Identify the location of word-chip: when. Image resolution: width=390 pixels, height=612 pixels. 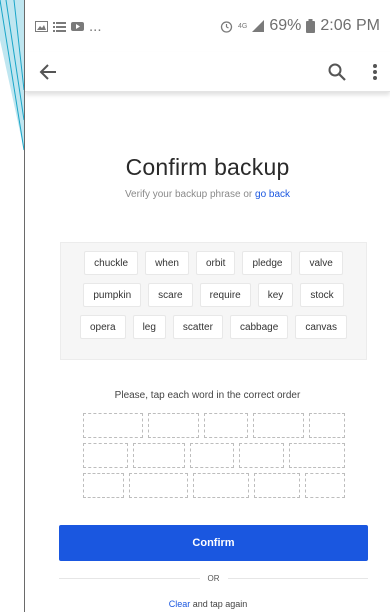
(167, 263).